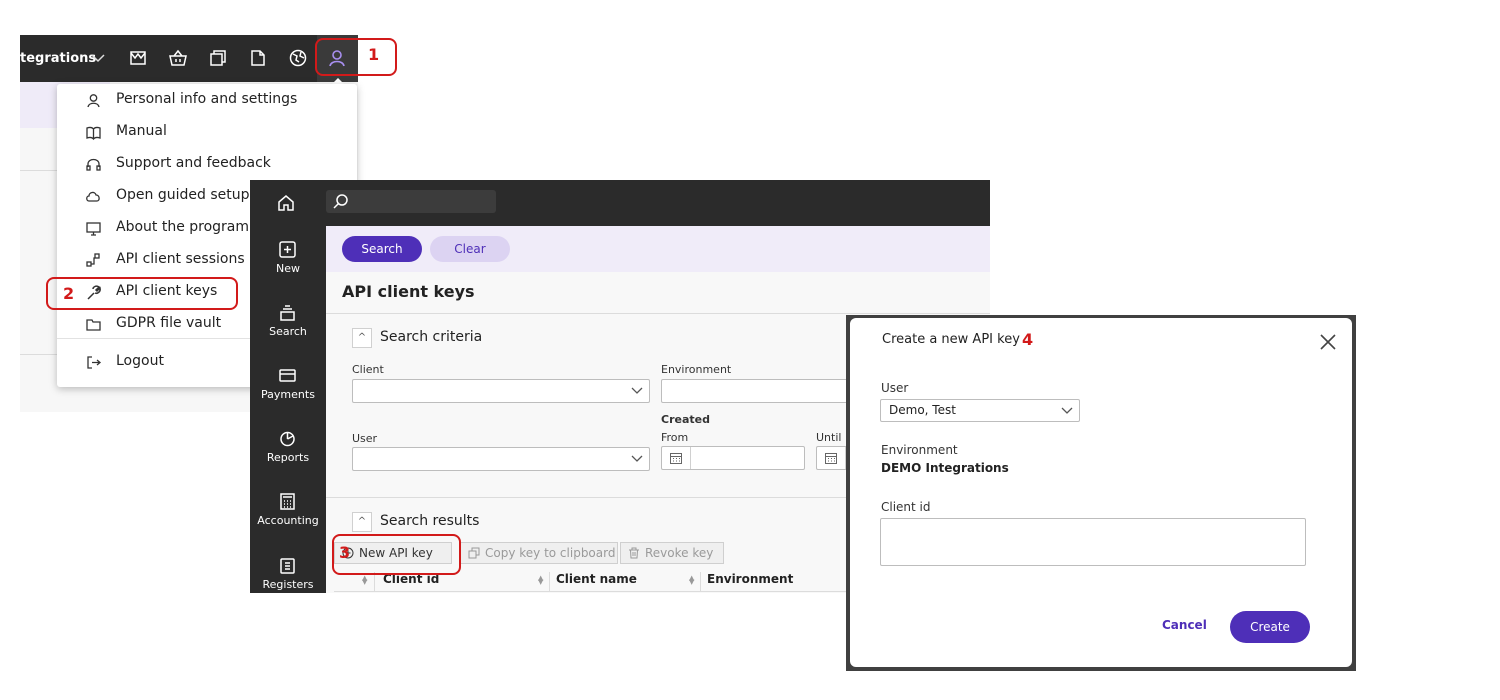  Describe the element at coordinates (287, 565) in the screenshot. I see `clipboard-icon` at that location.